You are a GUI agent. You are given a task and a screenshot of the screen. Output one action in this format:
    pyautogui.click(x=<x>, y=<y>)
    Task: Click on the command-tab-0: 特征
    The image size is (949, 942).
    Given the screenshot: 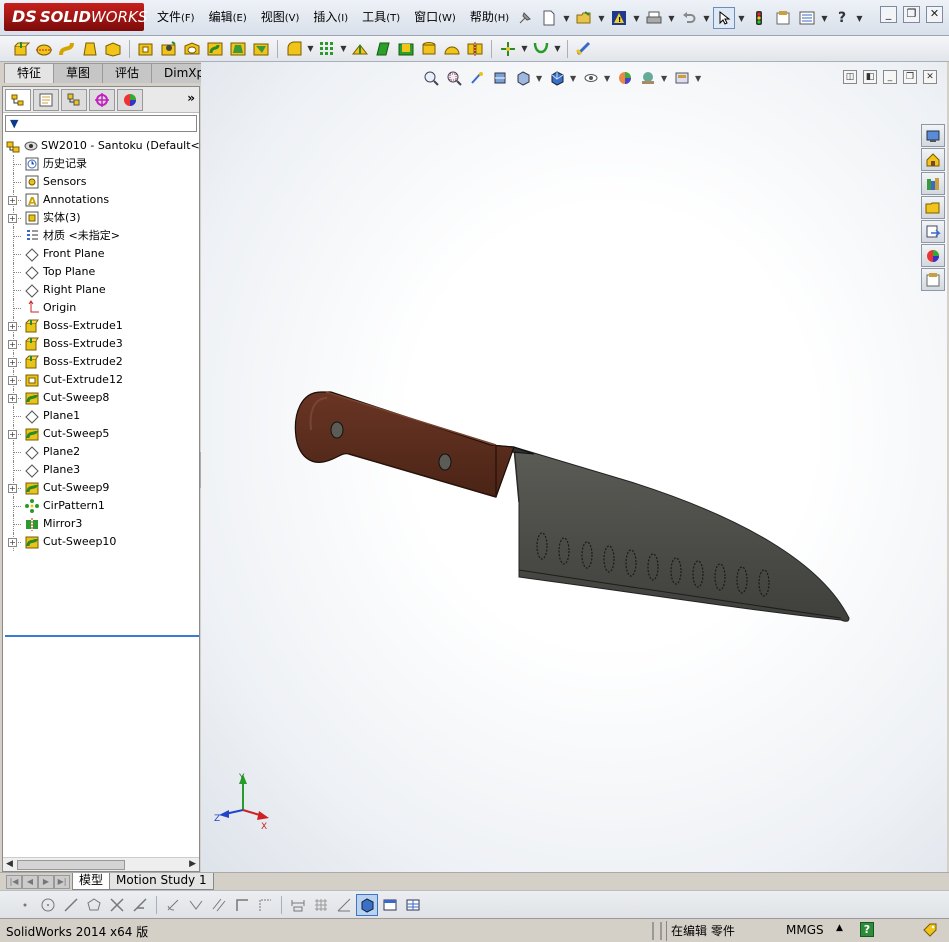 What is the action you would take?
    pyautogui.click(x=29, y=73)
    